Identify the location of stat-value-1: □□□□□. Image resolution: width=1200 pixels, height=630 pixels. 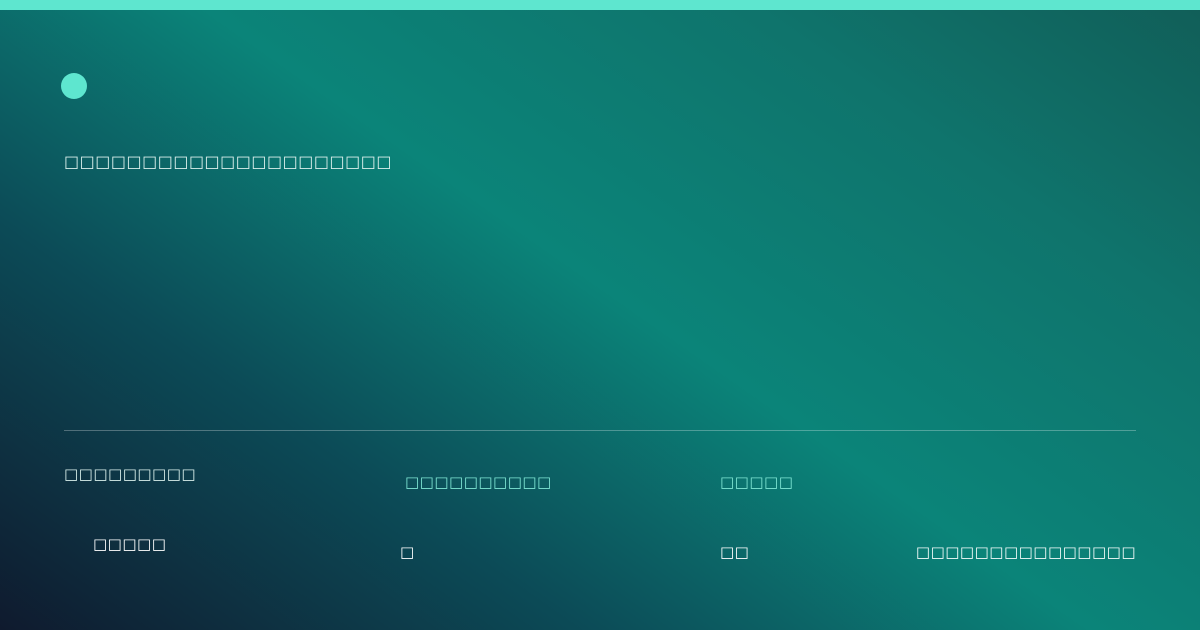
(130, 544).